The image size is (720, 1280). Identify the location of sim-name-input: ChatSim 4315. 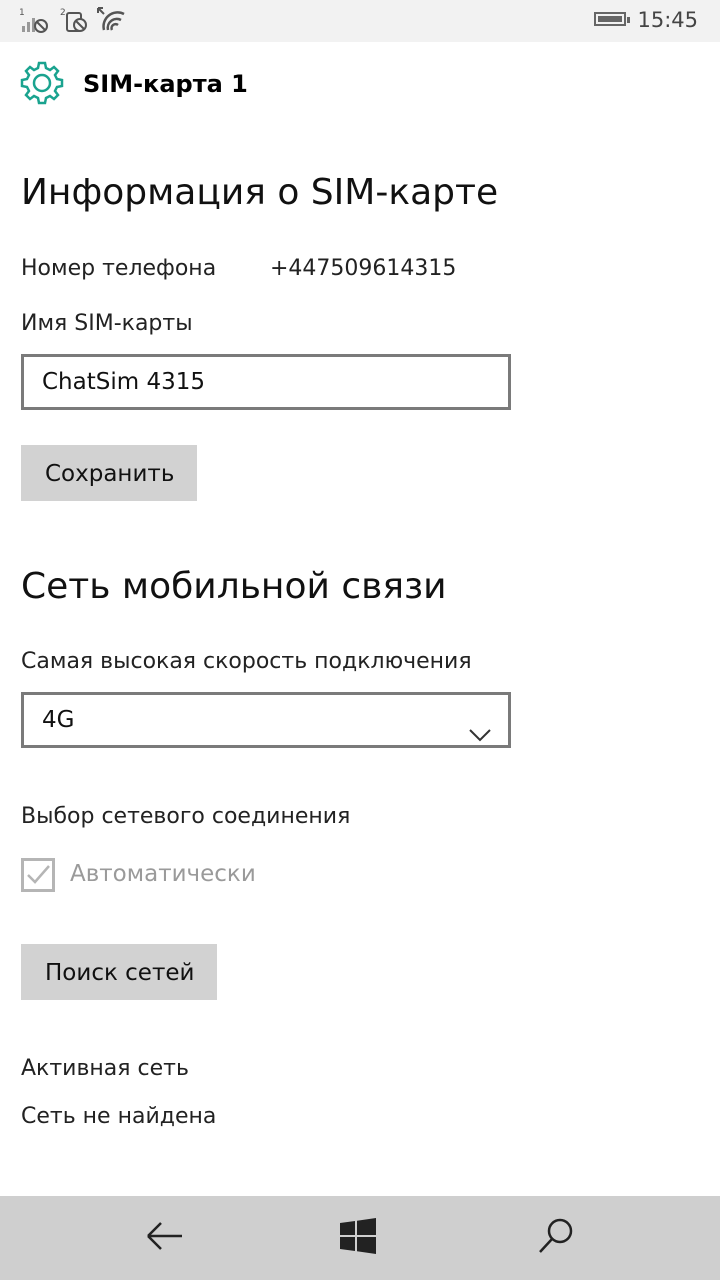
(266, 382).